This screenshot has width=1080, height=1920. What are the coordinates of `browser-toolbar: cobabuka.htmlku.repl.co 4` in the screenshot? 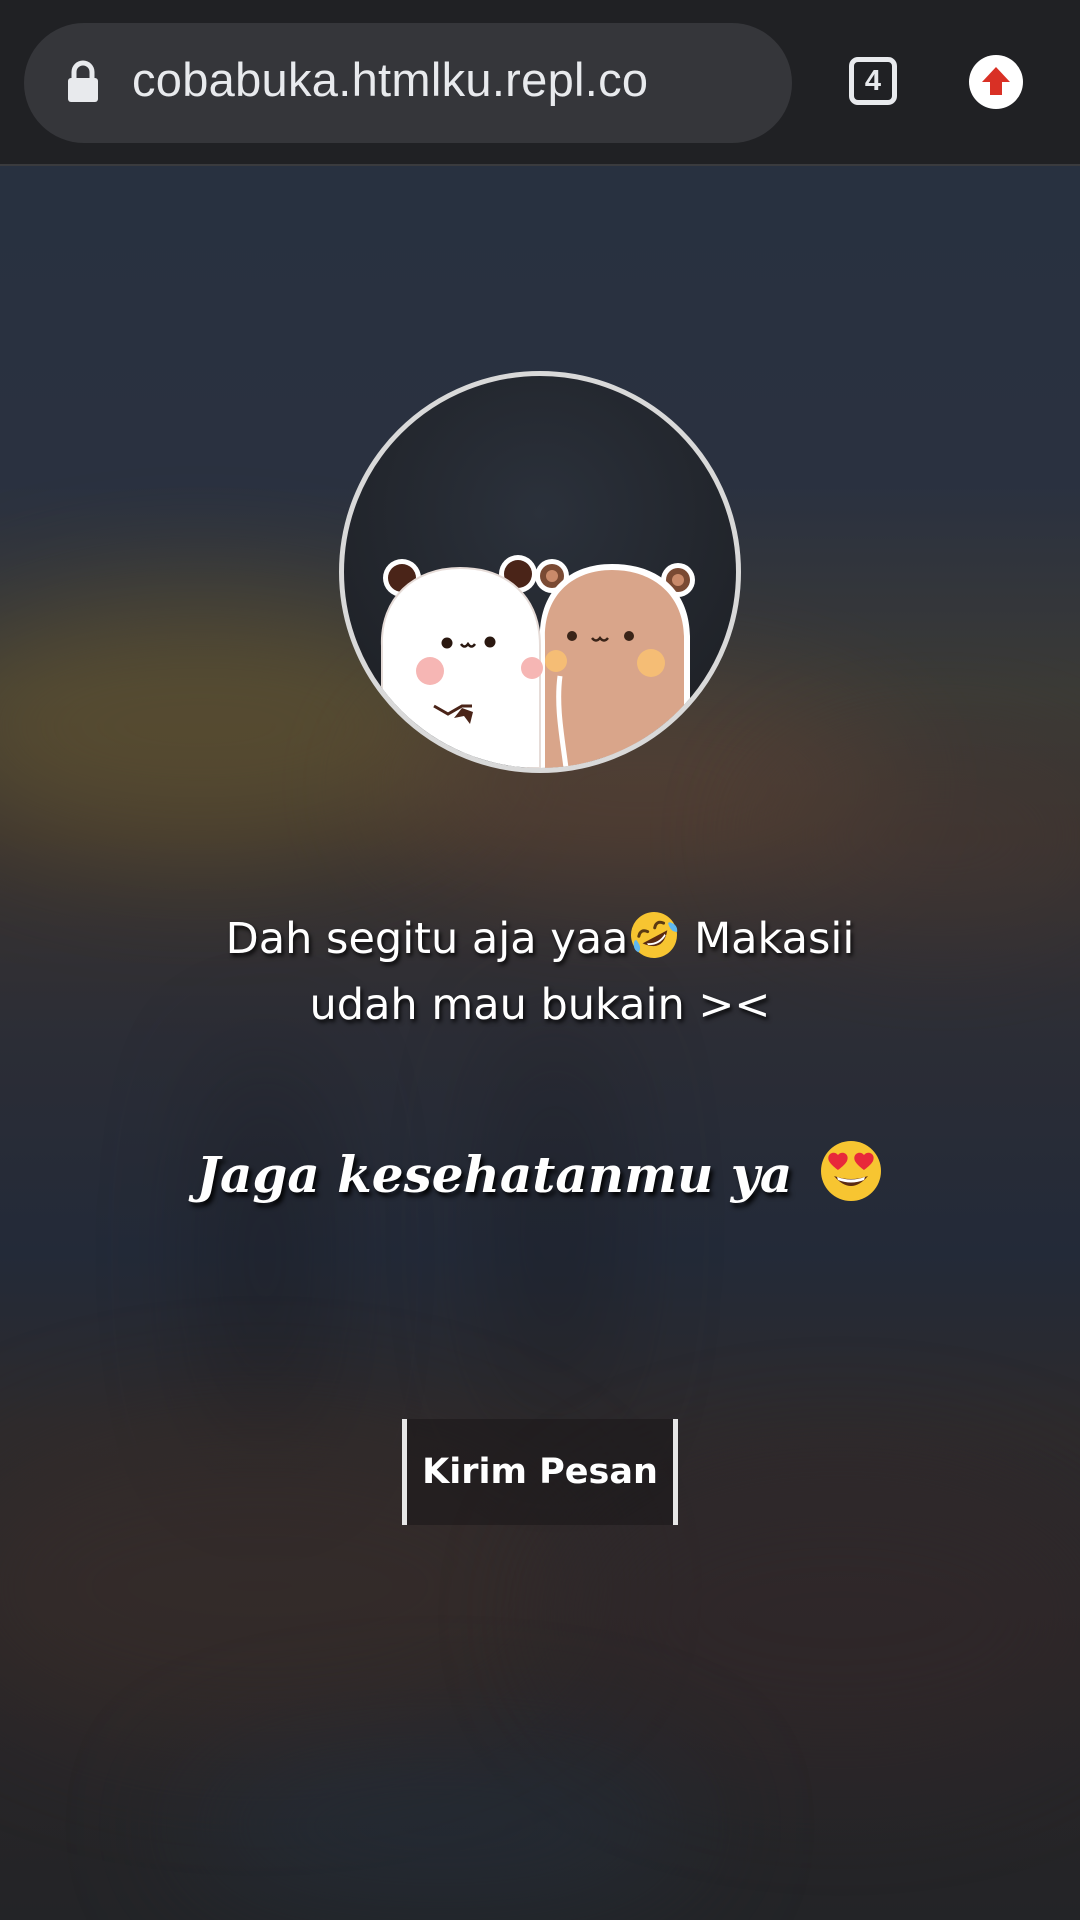 It's located at (540, 83).